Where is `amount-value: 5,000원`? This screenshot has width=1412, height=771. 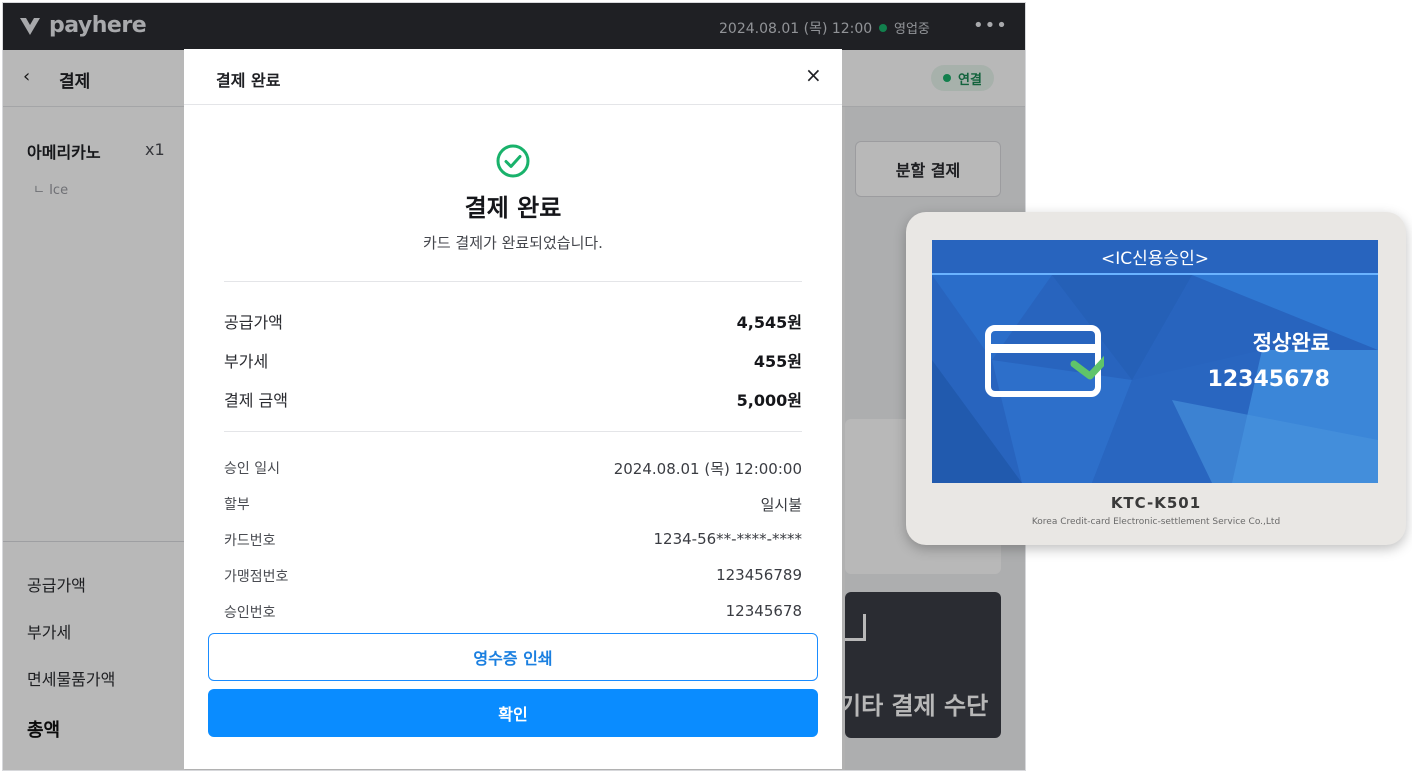 amount-value: 5,000원 is located at coordinates (769, 400).